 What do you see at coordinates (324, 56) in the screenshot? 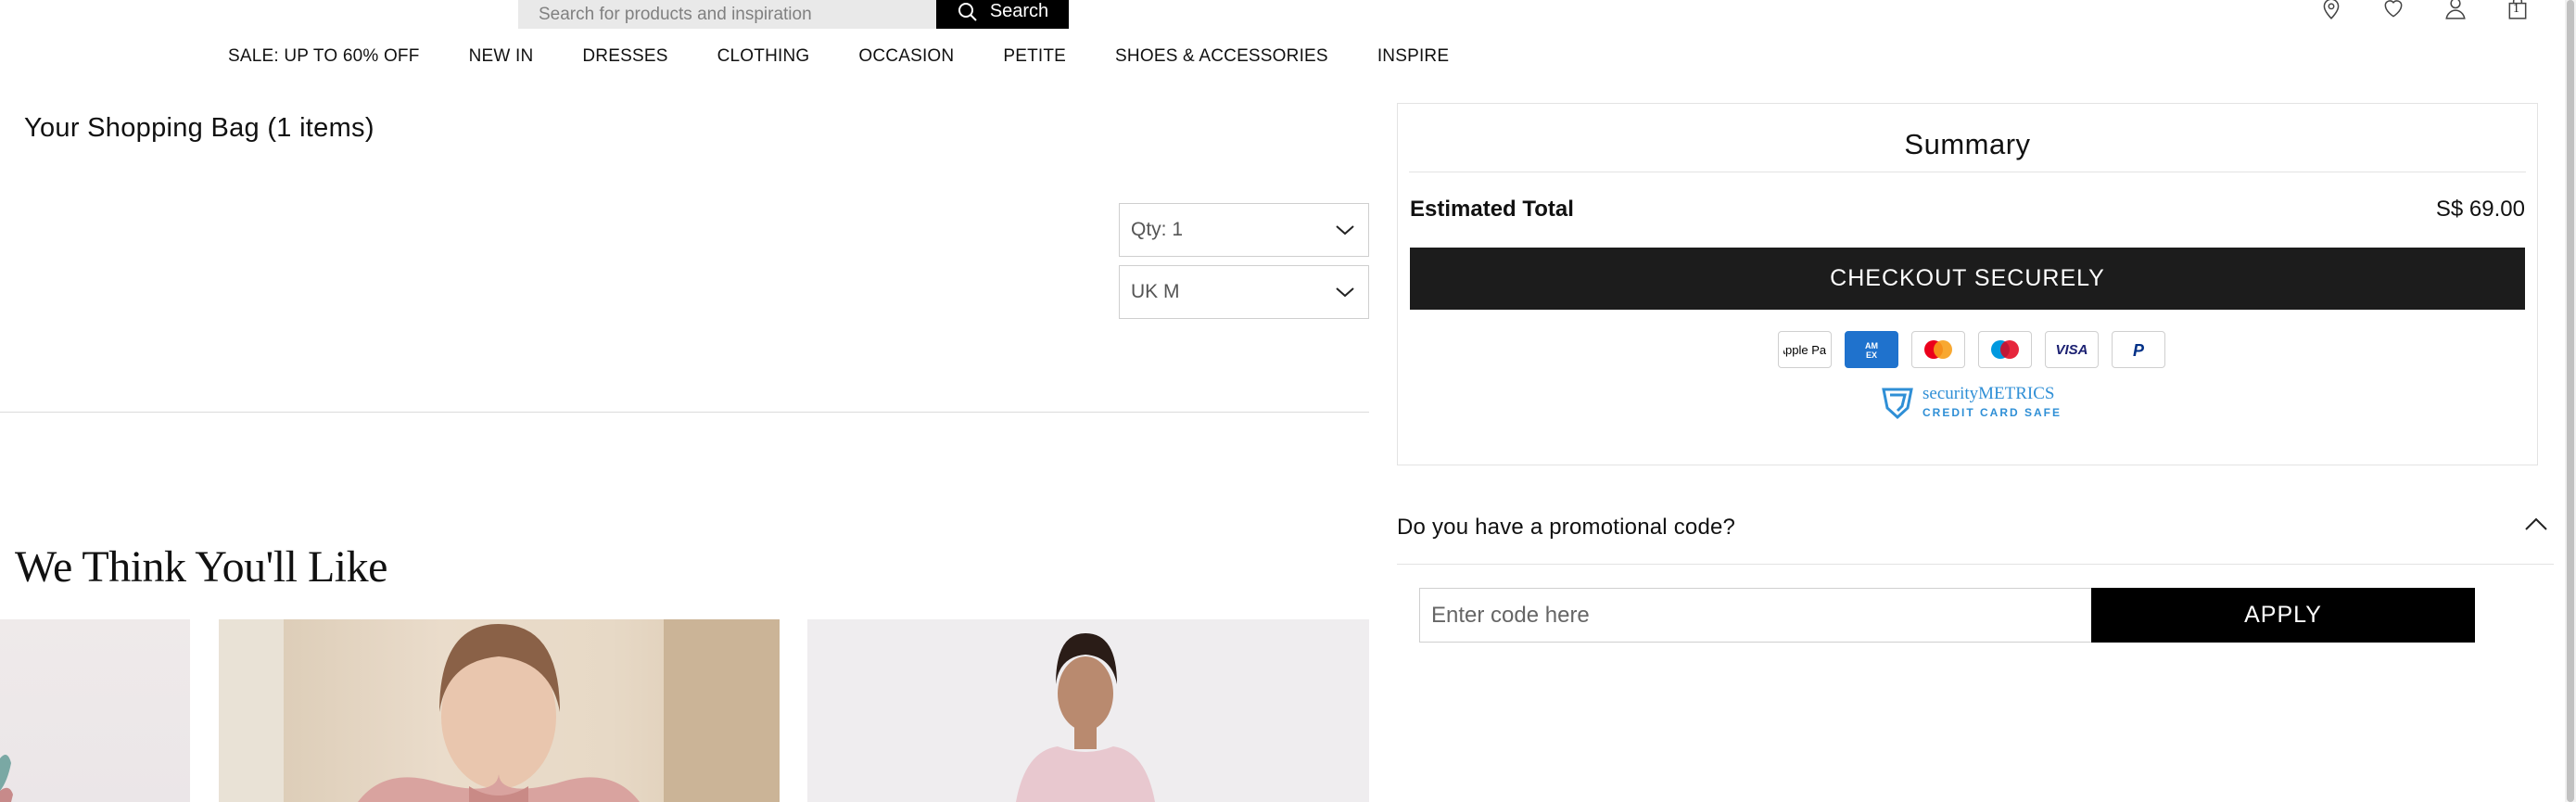
I see `nav-item-sale: SALE: UP TO 60% OFF` at bounding box center [324, 56].